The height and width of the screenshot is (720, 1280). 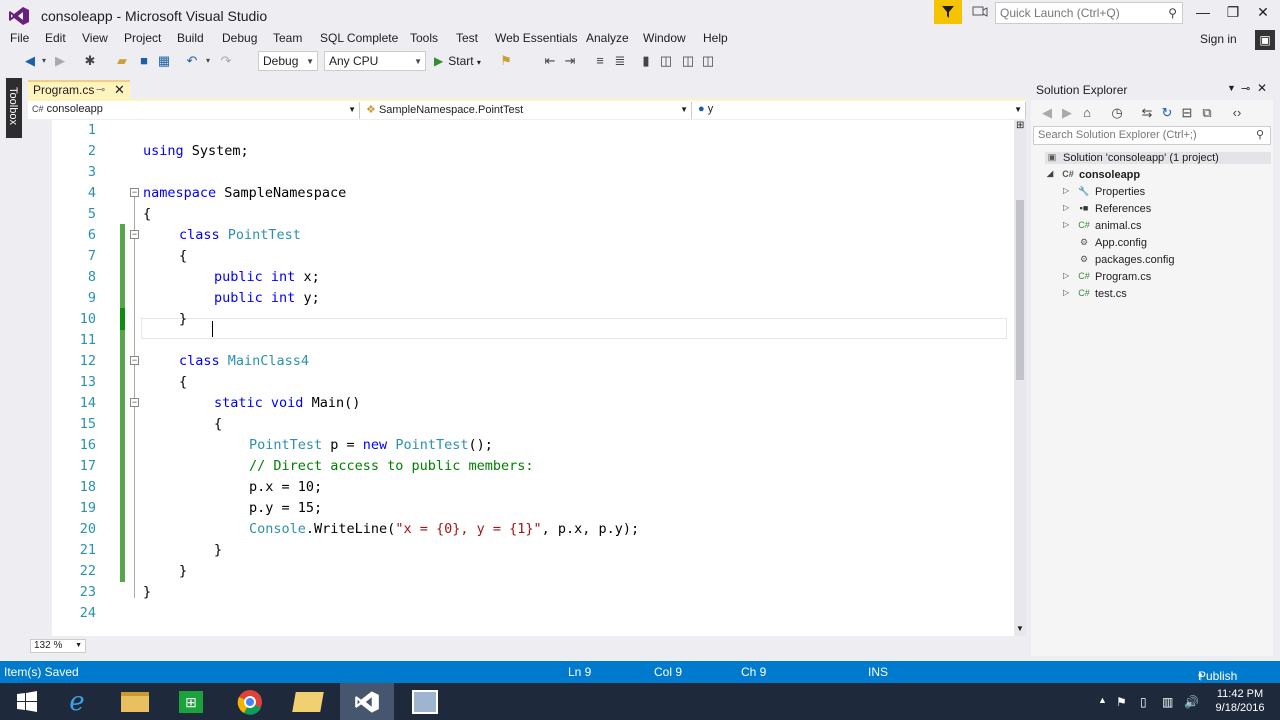 I want to click on collapse-class-mainclass4-icon: −, so click(x=134, y=360).